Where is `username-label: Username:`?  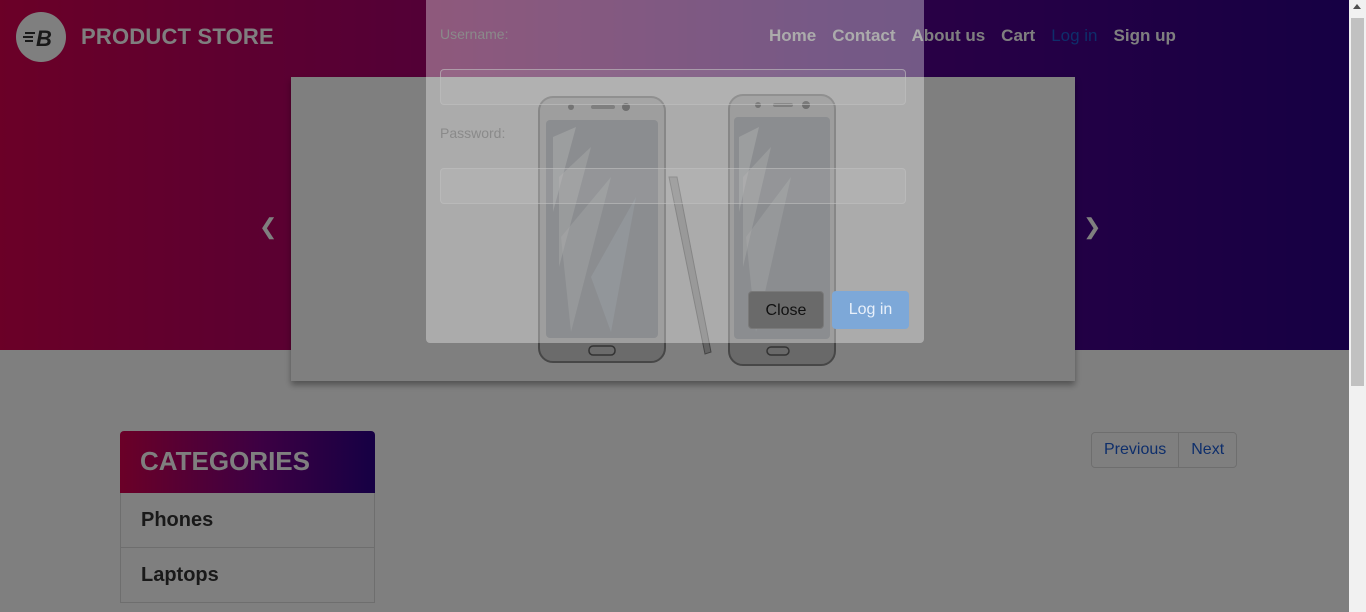 username-label: Username: is located at coordinates (474, 34).